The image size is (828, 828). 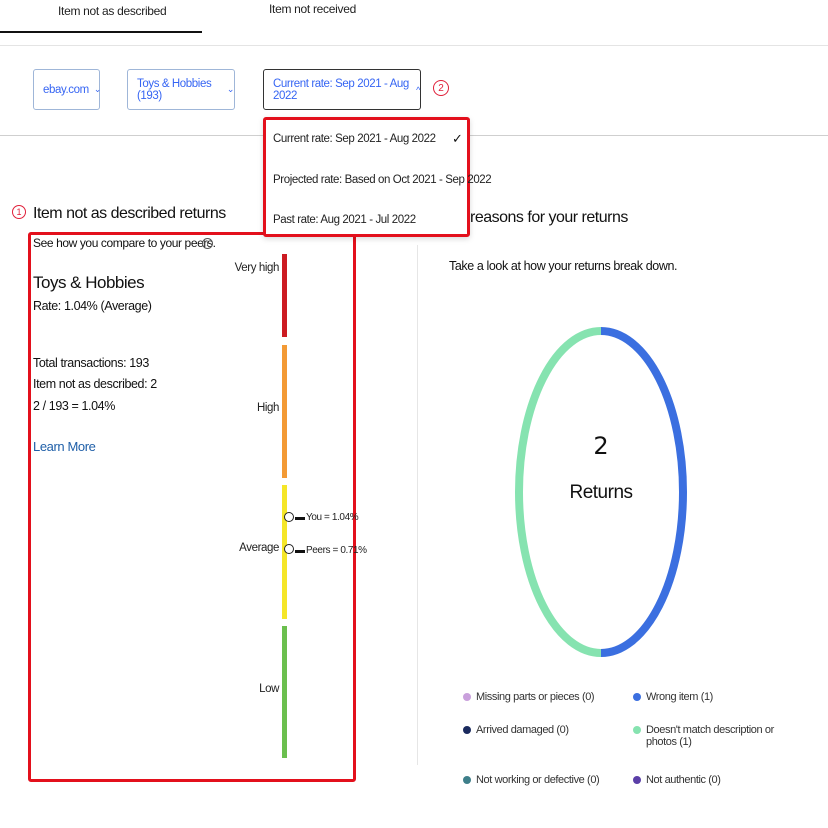 I want to click on scale-bar-high, so click(x=284, y=411).